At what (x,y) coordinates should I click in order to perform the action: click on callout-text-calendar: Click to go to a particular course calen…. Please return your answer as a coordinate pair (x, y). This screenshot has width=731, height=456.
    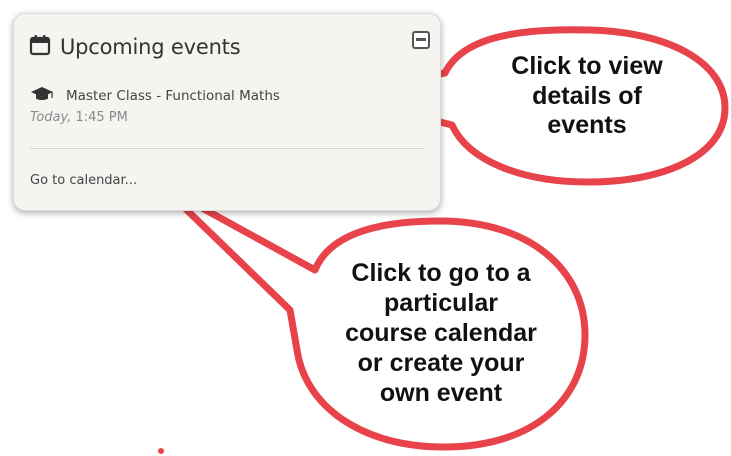
    Looking at the image, I should click on (441, 333).